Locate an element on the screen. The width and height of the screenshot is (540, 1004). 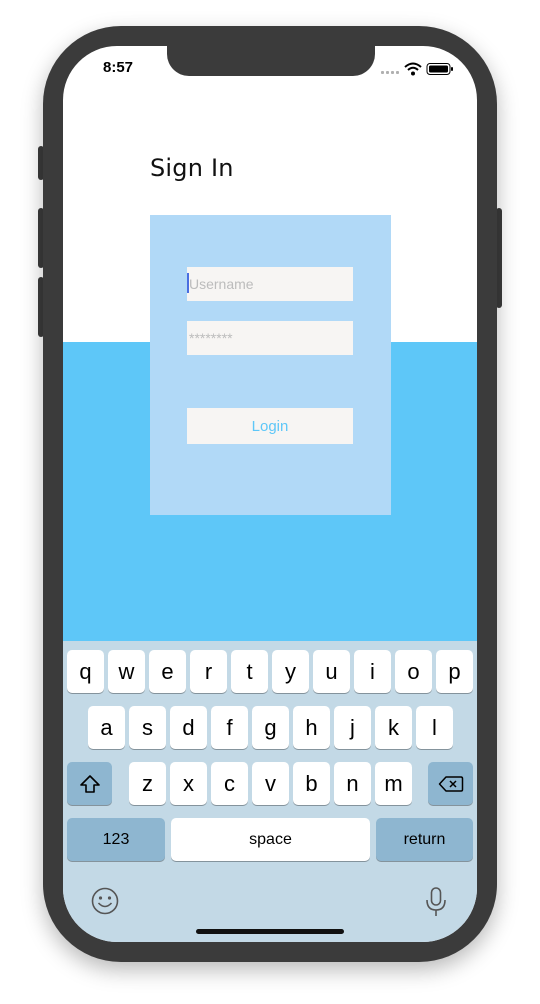
key-x: x is located at coordinates (188, 783).